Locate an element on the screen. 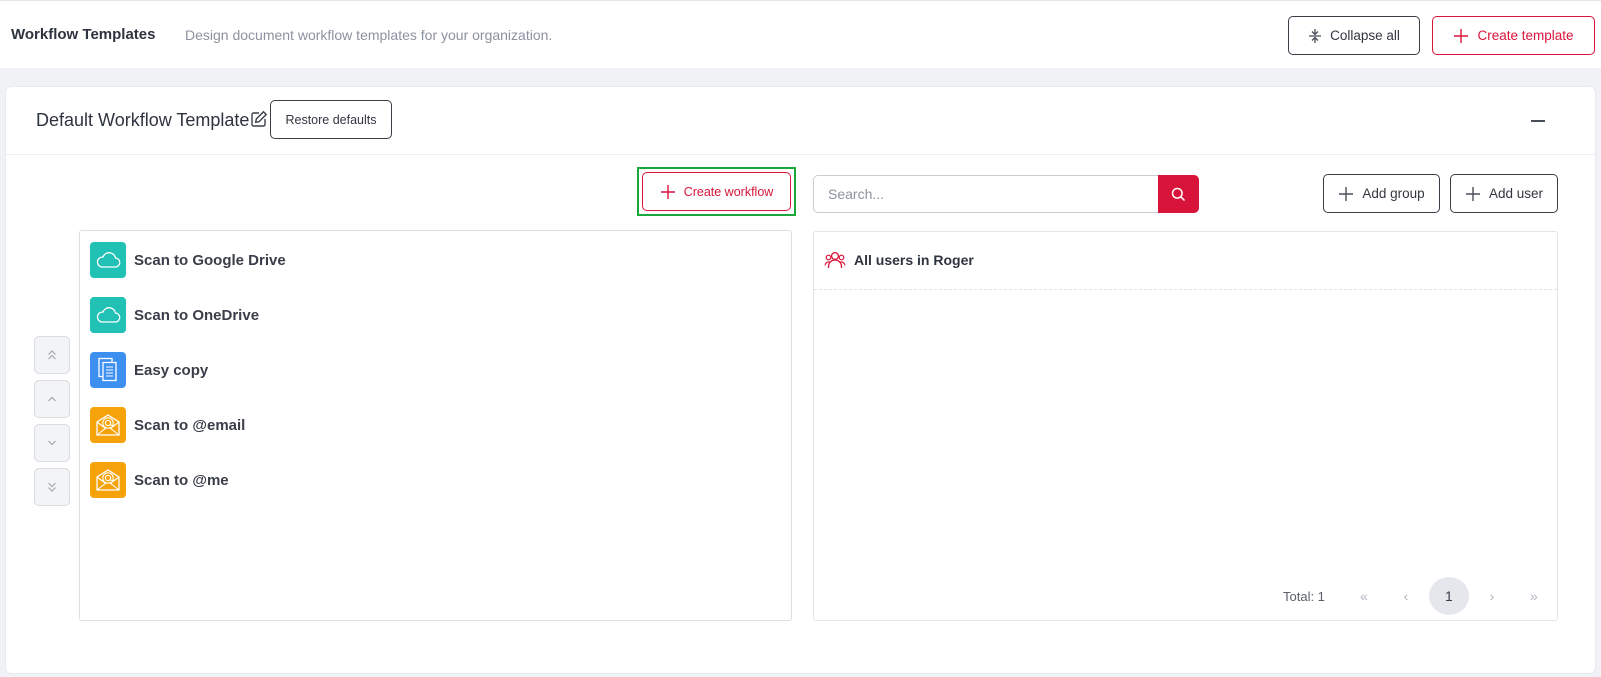 Image resolution: width=1601 pixels, height=677 pixels. restore-defaults-button: Restore defaults is located at coordinates (331, 119).